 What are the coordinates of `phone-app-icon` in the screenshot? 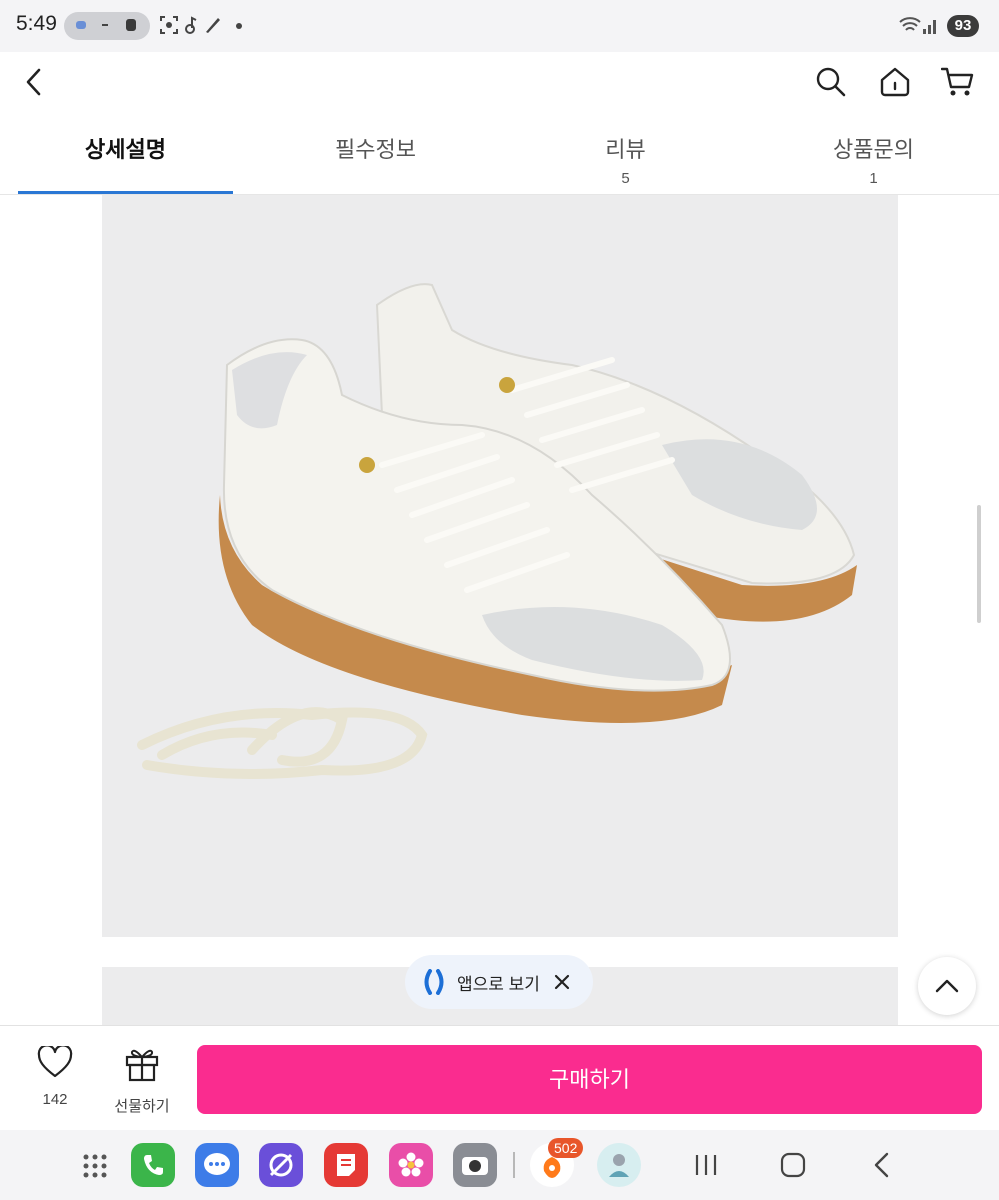 It's located at (153, 1165).